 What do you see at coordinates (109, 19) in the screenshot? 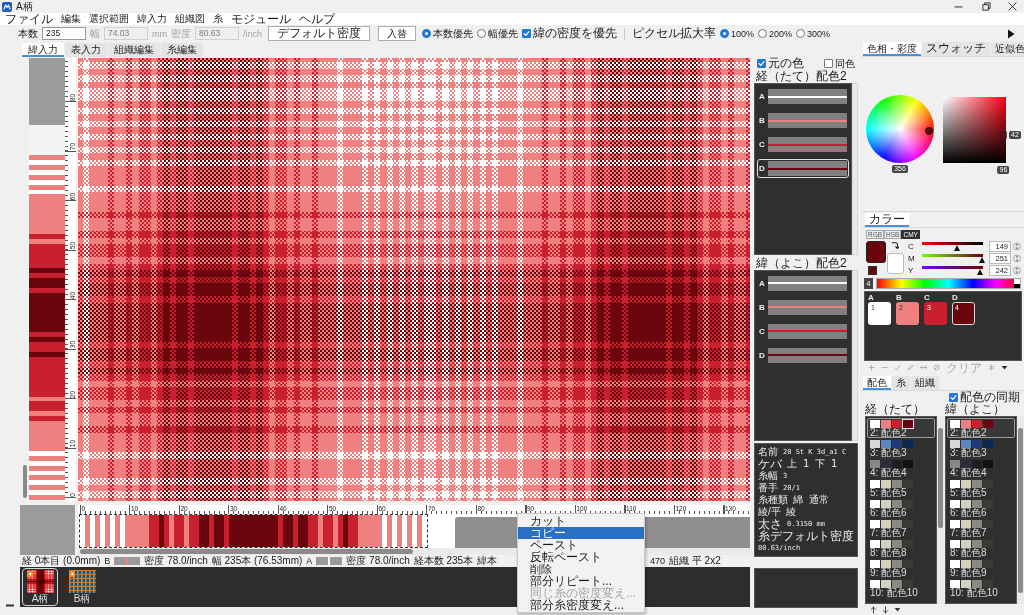
I see `menu-item: 選択範囲` at bounding box center [109, 19].